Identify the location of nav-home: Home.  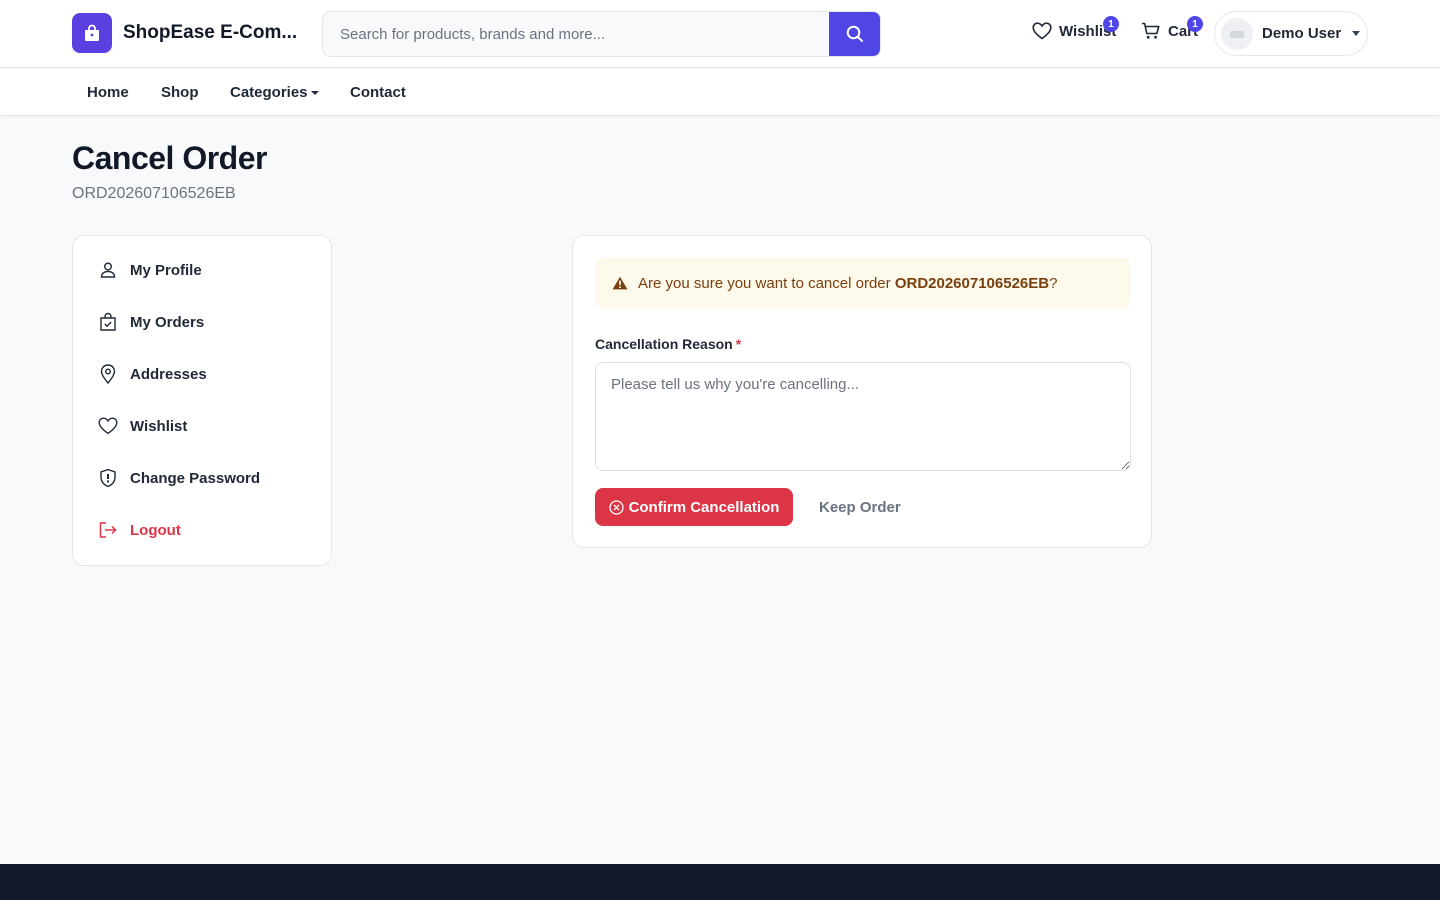
(108, 92).